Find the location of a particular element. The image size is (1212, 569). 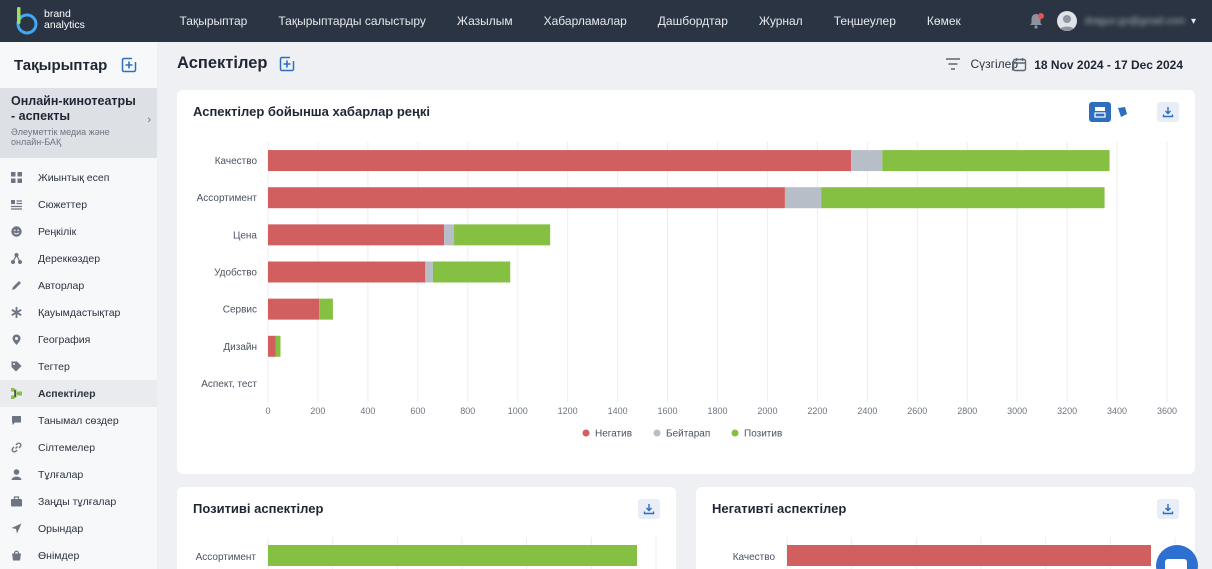

brand-logo-mark-icon is located at coordinates (27, 20).